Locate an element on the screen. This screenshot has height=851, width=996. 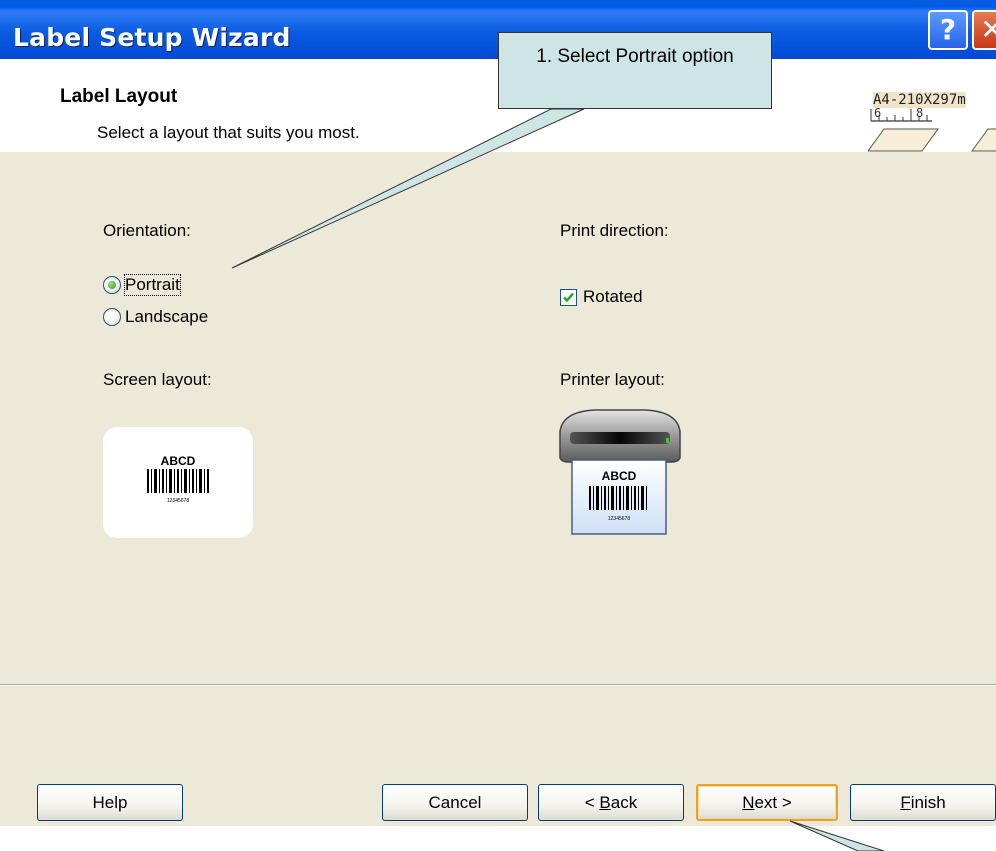
back-button: < Back is located at coordinates (611, 802).